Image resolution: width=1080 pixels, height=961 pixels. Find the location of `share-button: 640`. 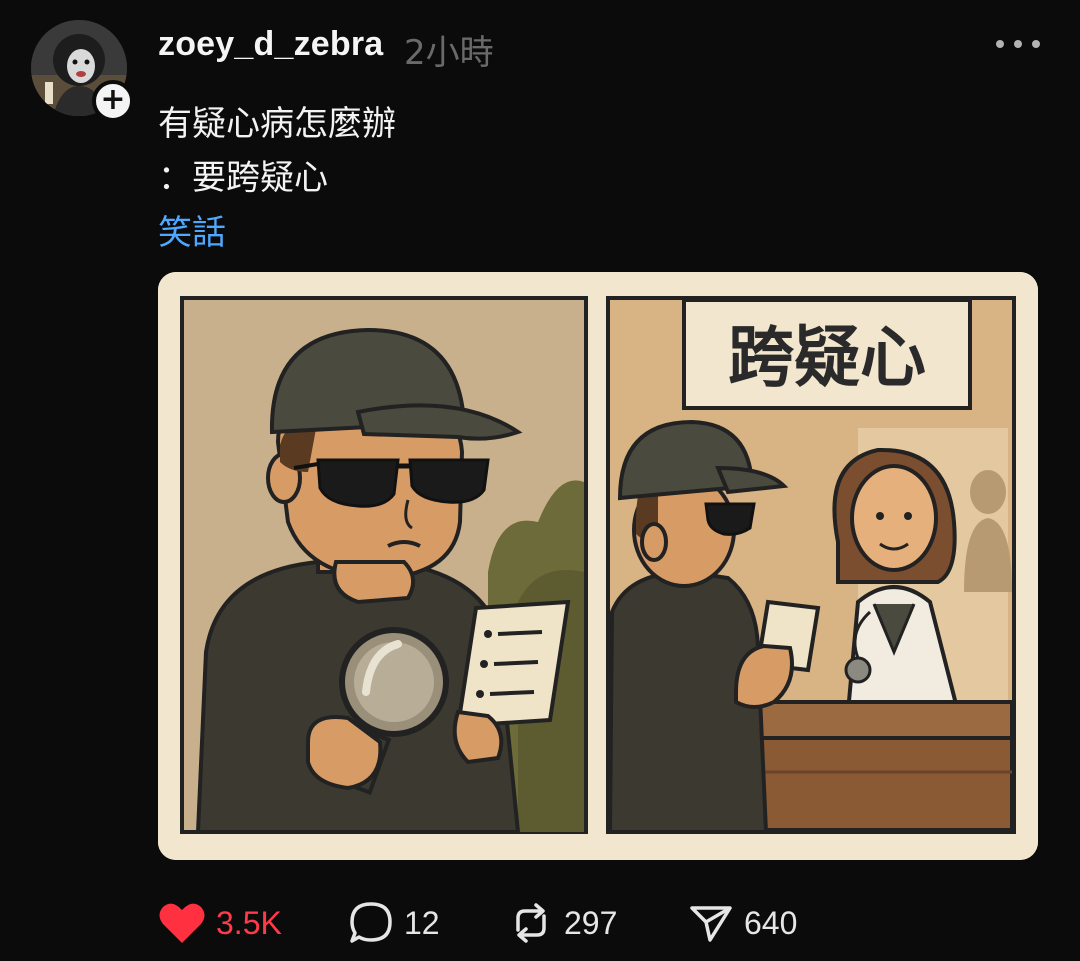

share-button: 640 is located at coordinates (742, 923).